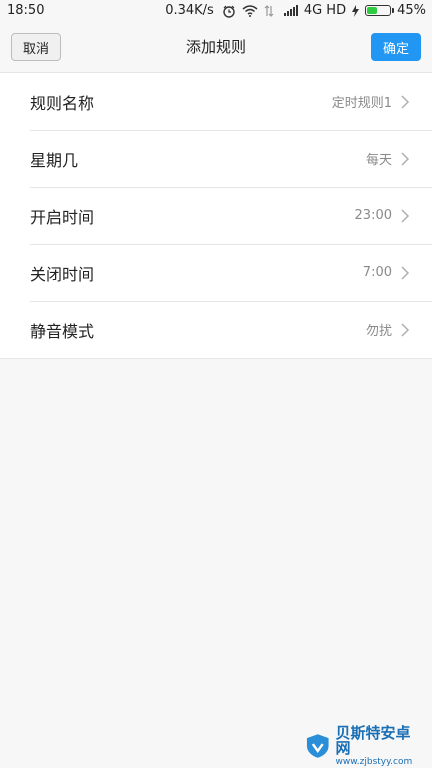 Image resolution: width=432 pixels, height=768 pixels. Describe the element at coordinates (380, 10) in the screenshot. I see `battery-icon` at that location.